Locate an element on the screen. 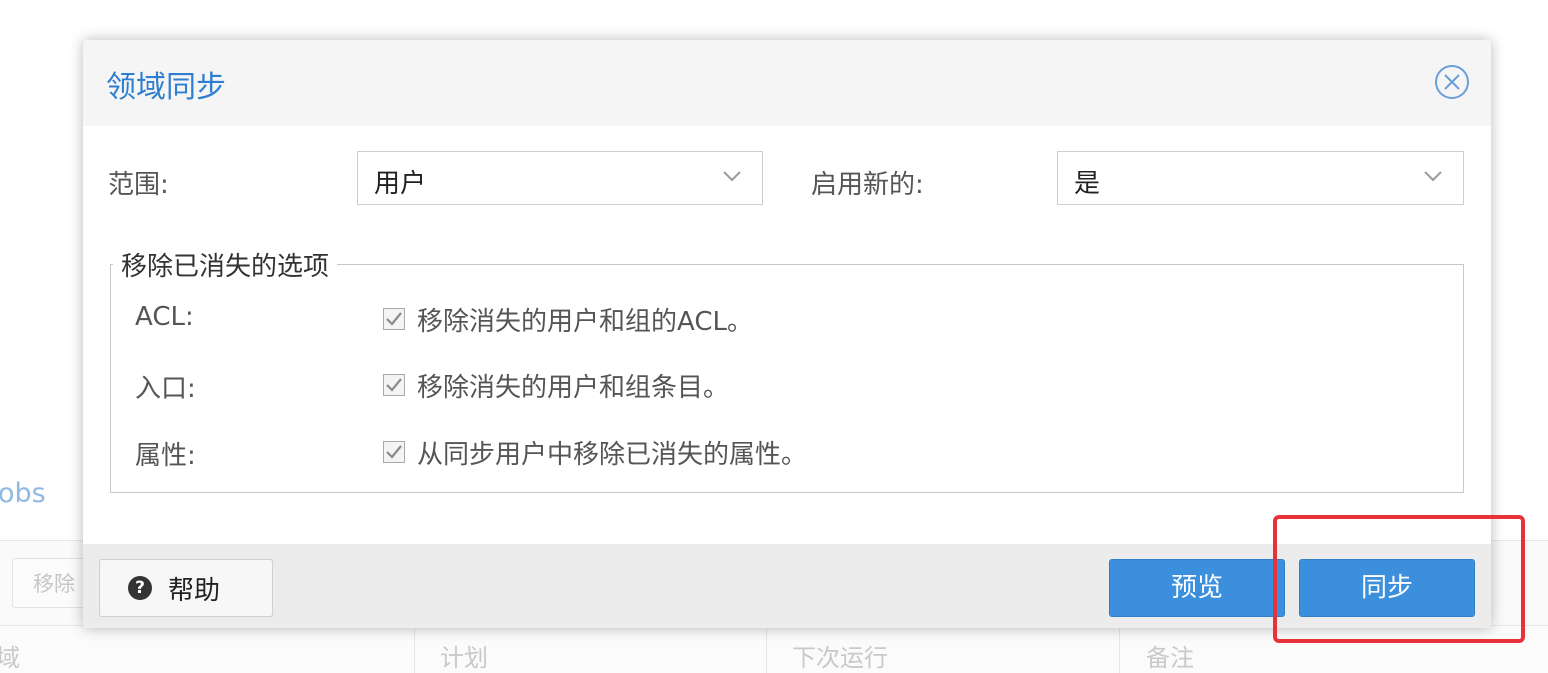 The image size is (1548, 673). acl-label: ACL: is located at coordinates (164, 317).